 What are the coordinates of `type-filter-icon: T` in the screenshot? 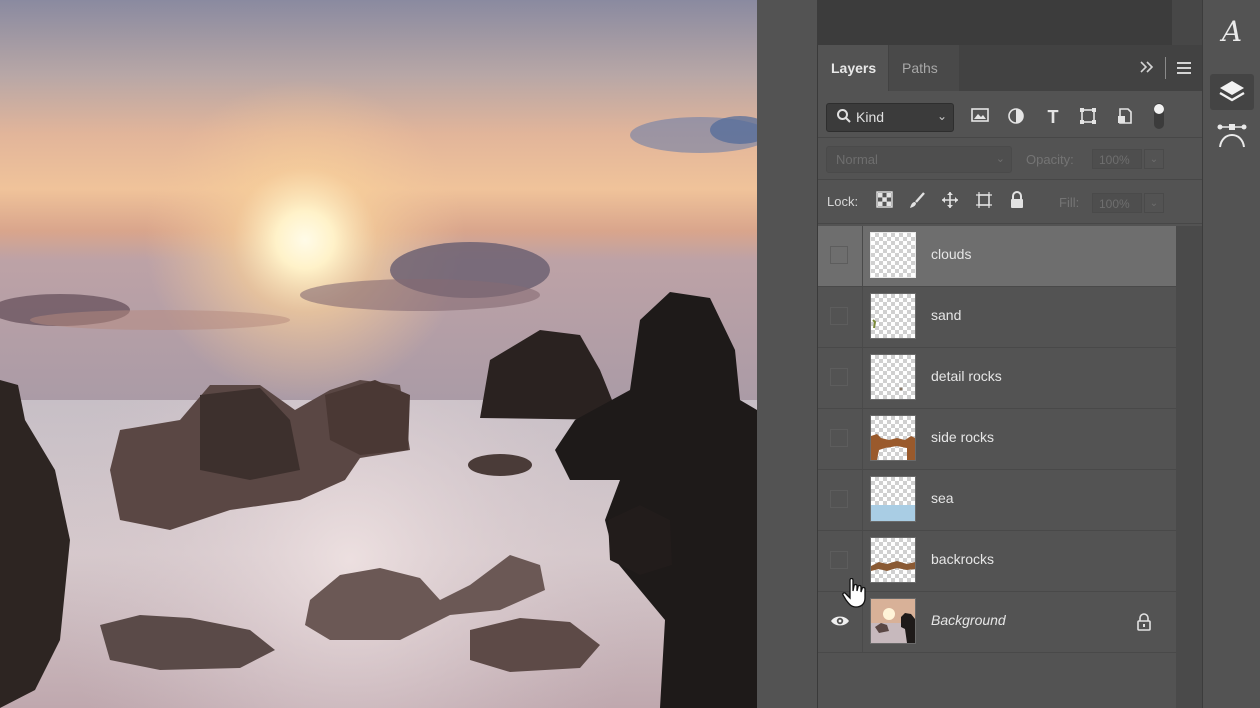 It's located at (1053, 117).